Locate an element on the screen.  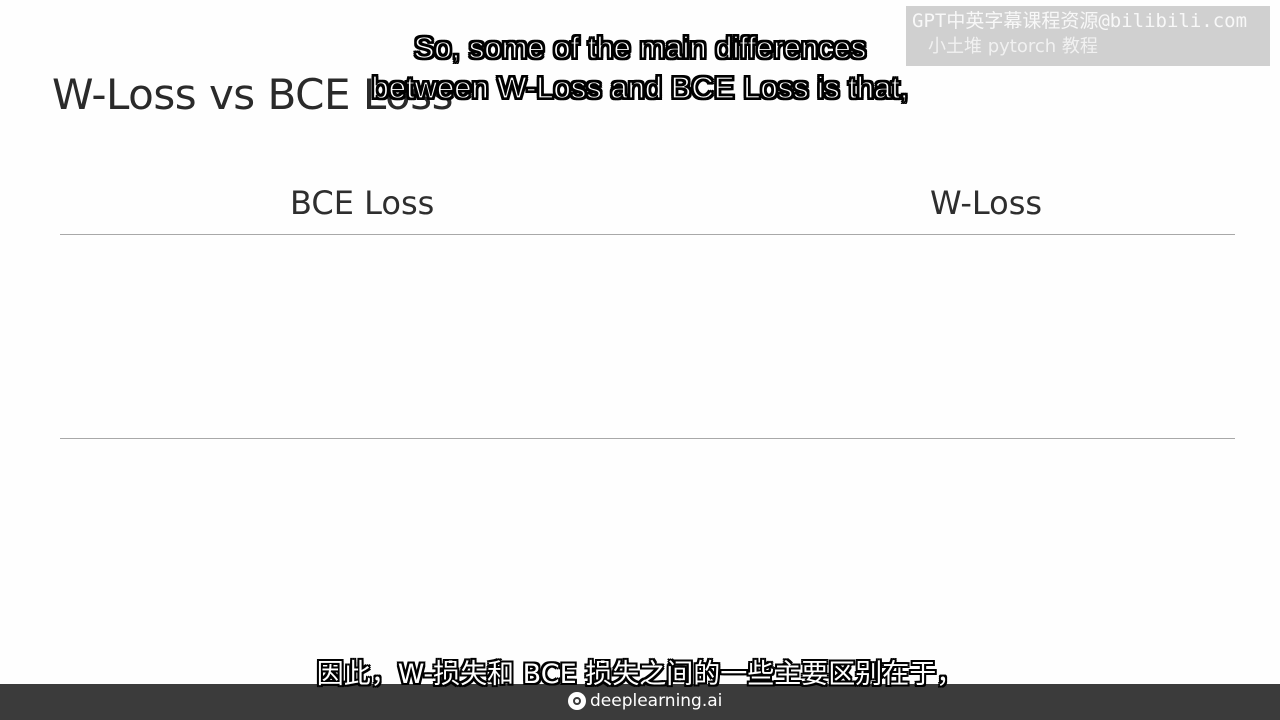
chinese-subtitle: 因此，W-损失和 BCE 损失之间的一些主要区别在于， is located at coordinates (640, 674).